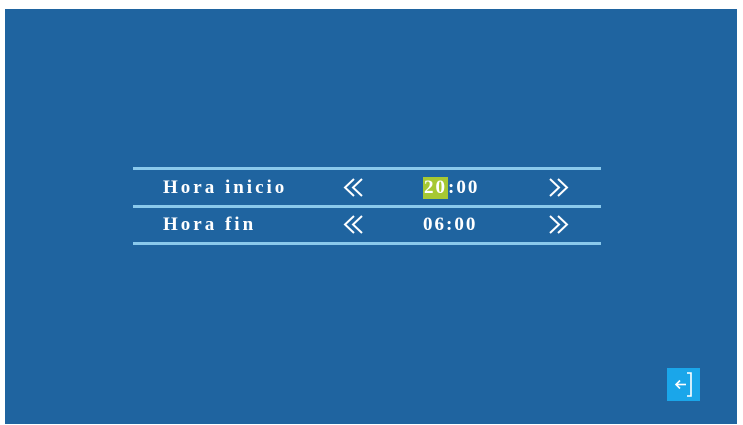 The height and width of the screenshot is (425, 743). What do you see at coordinates (367, 187) in the screenshot?
I see `start-time-row: Hora inicio 20:00` at bounding box center [367, 187].